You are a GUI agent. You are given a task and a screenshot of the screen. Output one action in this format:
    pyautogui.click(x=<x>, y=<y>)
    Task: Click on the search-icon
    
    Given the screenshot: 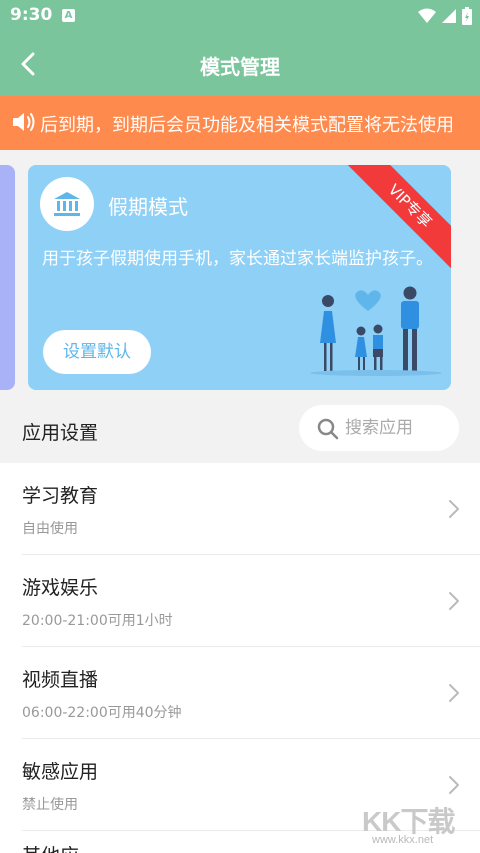 What is the action you would take?
    pyautogui.click(x=328, y=429)
    